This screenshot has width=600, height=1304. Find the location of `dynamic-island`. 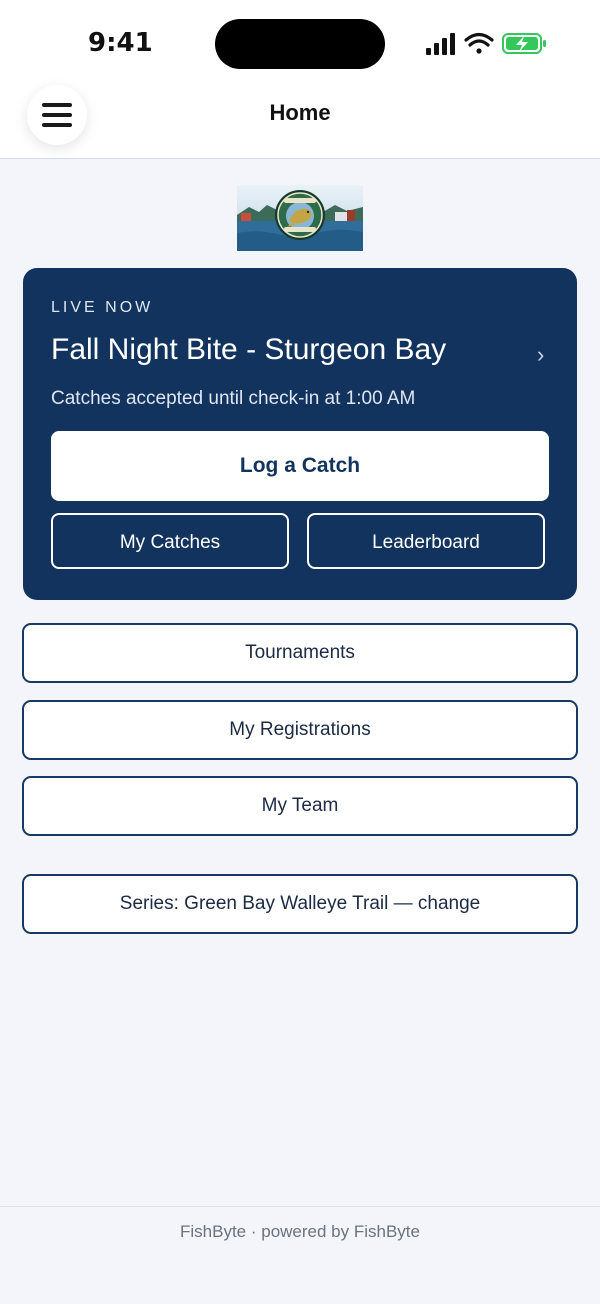

dynamic-island is located at coordinates (300, 44).